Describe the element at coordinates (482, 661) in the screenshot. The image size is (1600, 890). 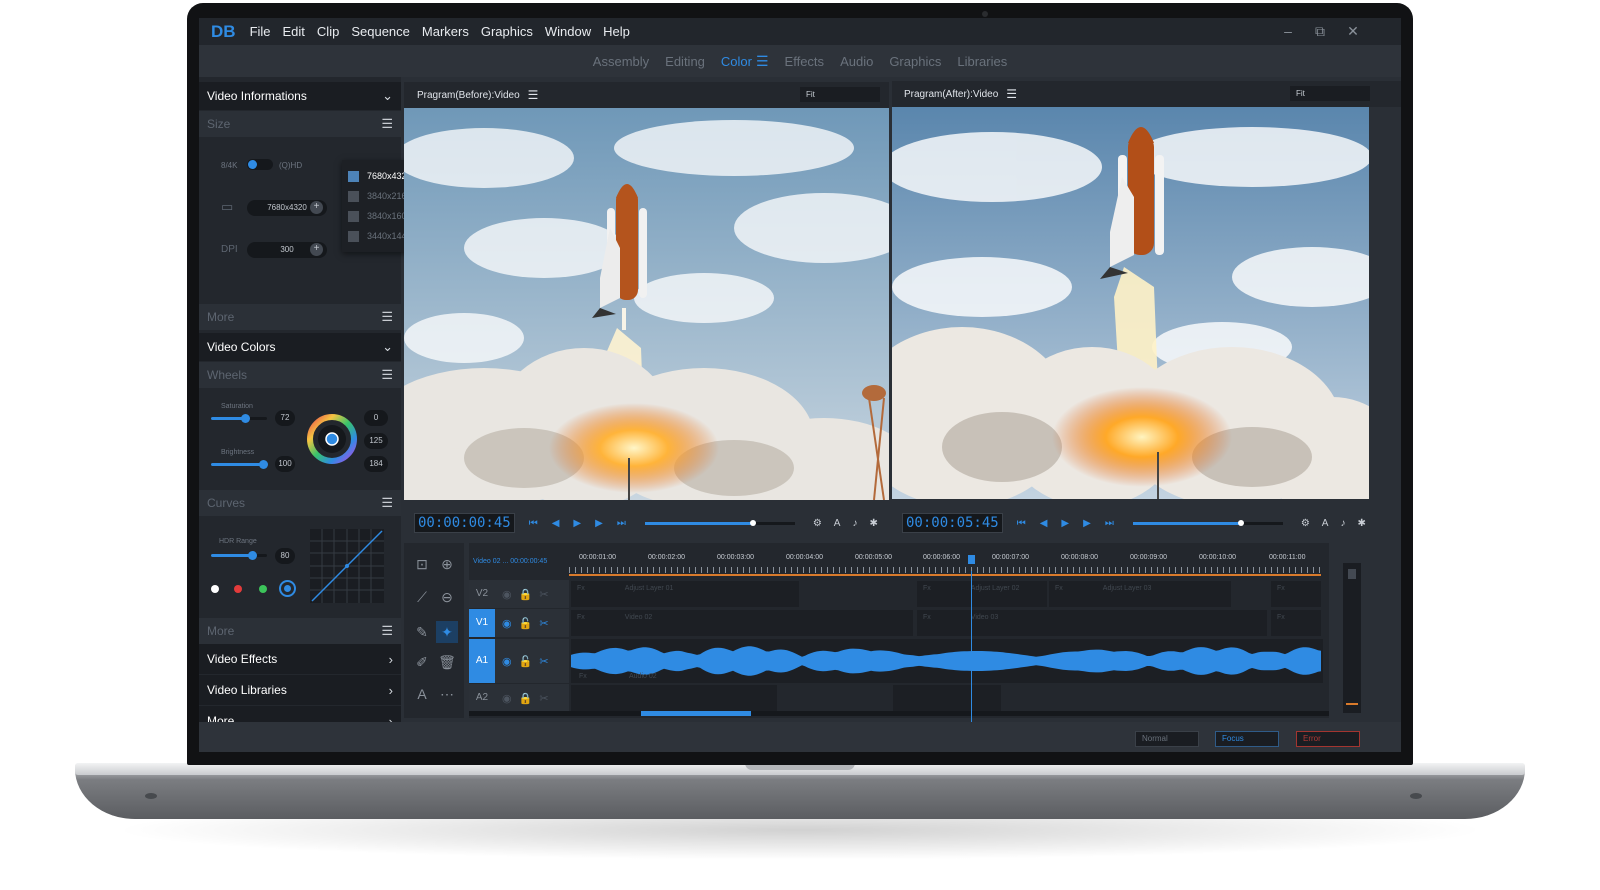
I see `track-name: A1` at that location.